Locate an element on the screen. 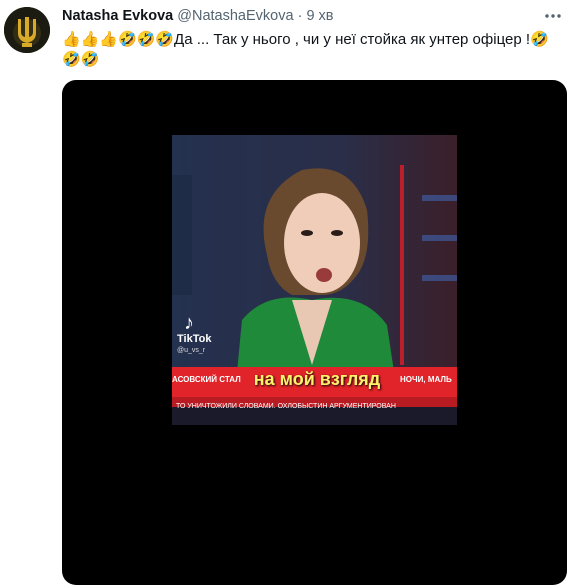  video-subtitle: на мой взгляд is located at coordinates (317, 379).